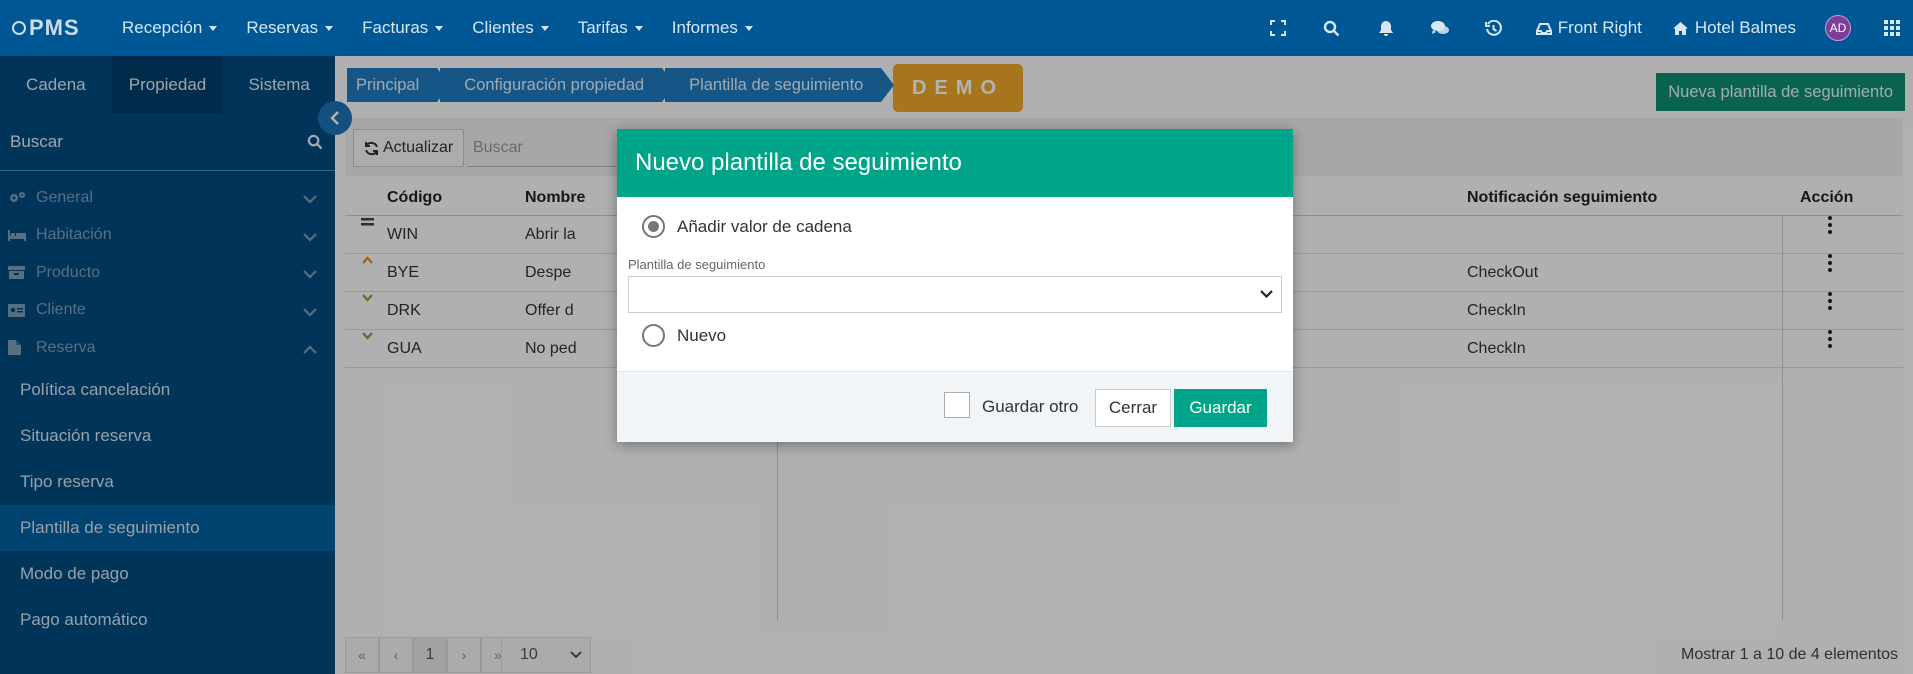 This screenshot has width=1913, height=674. I want to click on hotel-link: Hotel Balmes, so click(1734, 28).